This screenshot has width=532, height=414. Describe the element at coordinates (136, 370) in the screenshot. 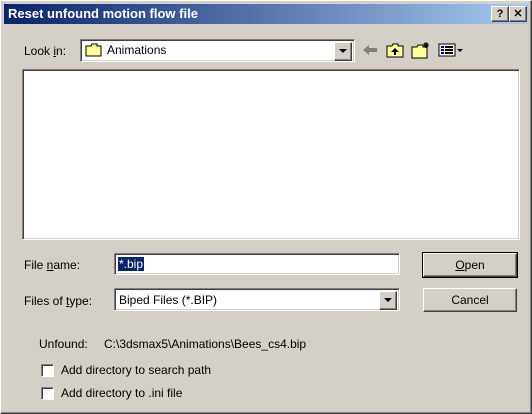

I see `search-path-checkbox-label: Add directory to search path` at that location.